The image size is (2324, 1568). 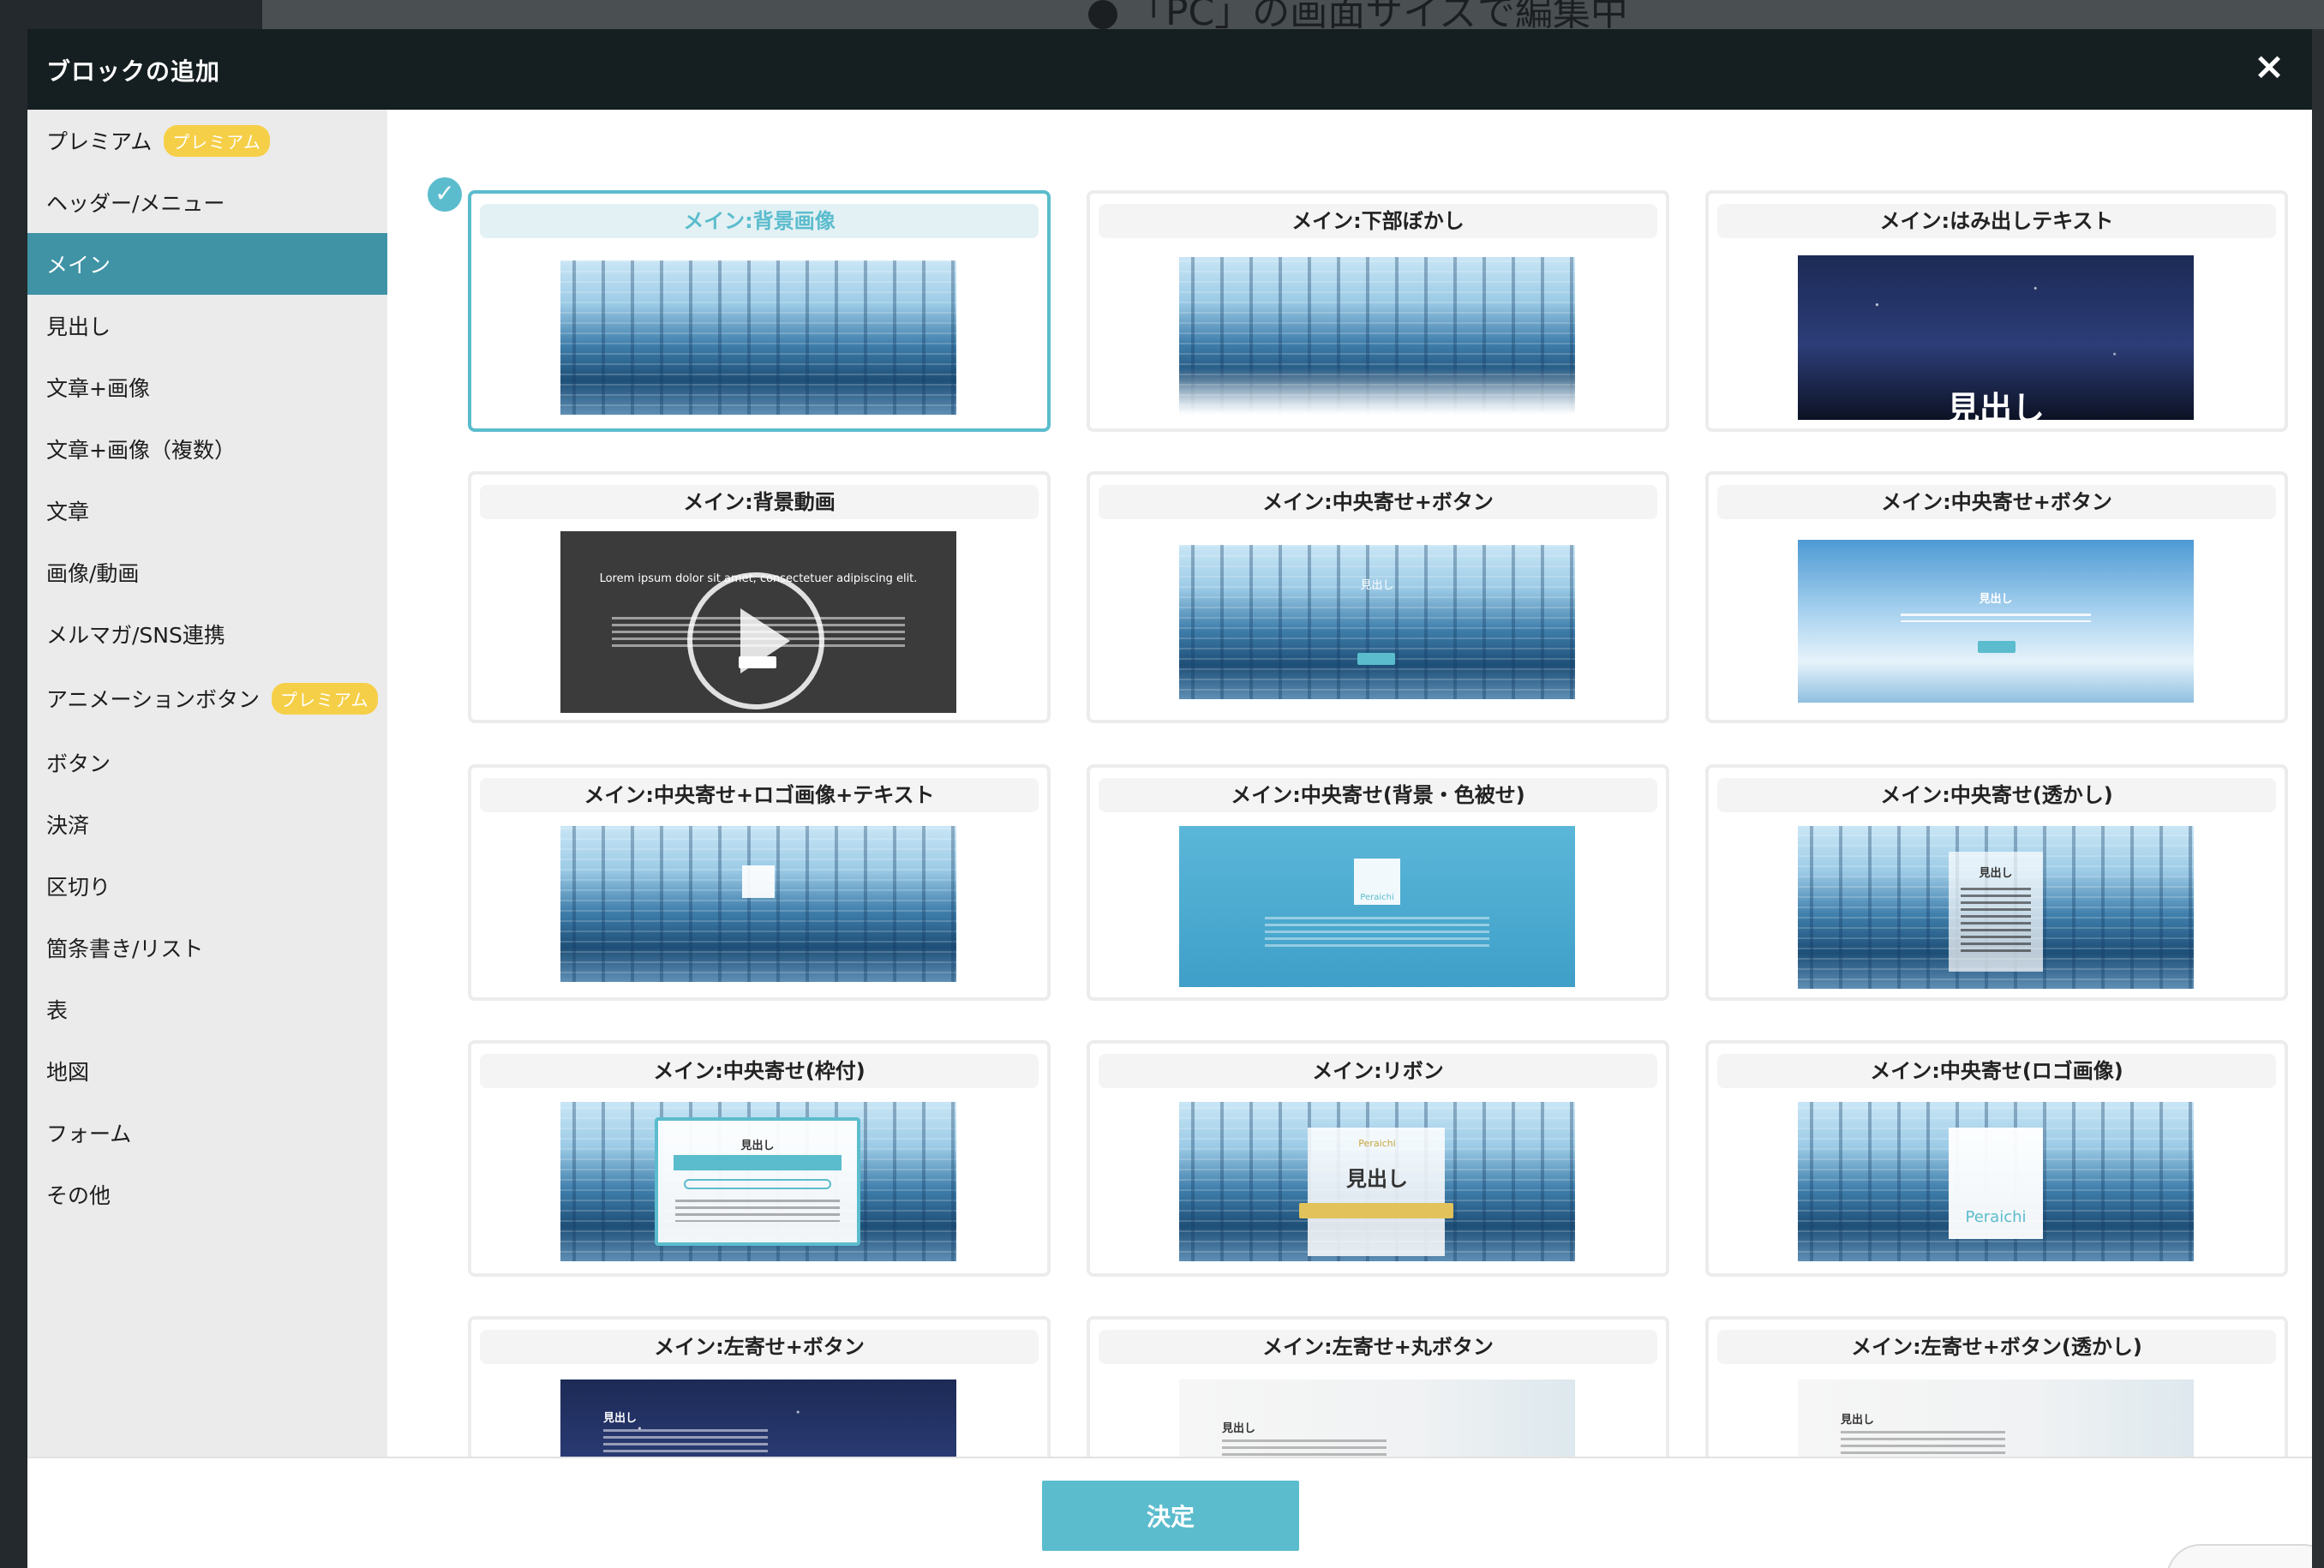 What do you see at coordinates (78, 887) in the screenshot?
I see `sidebar-item-label: 区切り` at bounding box center [78, 887].